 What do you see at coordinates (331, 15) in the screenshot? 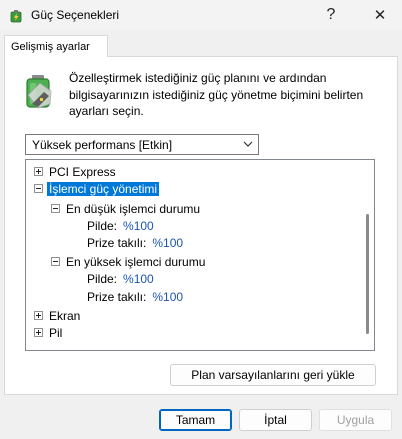
I see `help-button: ?` at bounding box center [331, 15].